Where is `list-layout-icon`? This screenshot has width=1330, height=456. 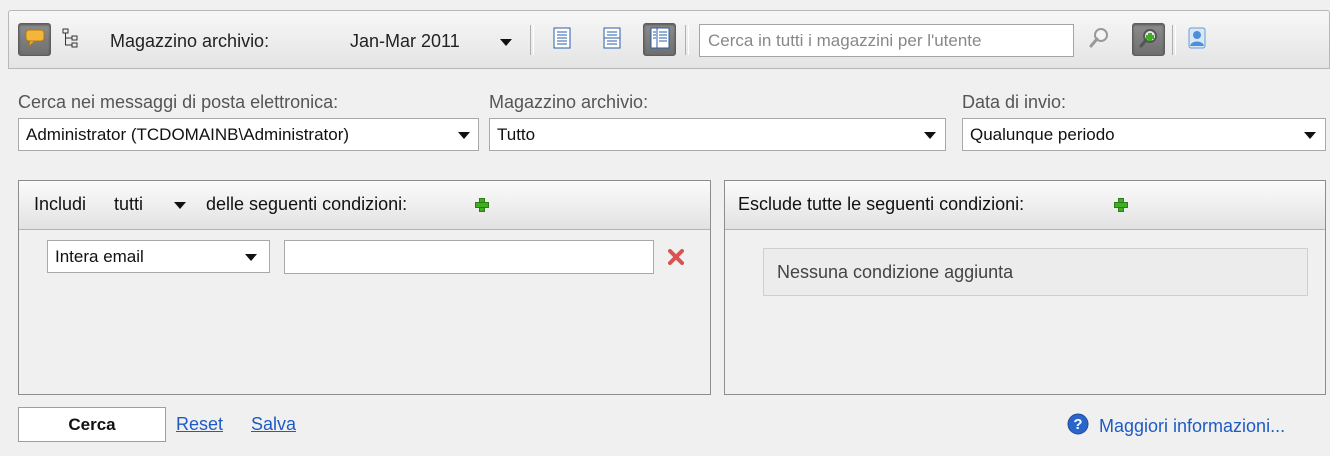
list-layout-icon is located at coordinates (562, 40).